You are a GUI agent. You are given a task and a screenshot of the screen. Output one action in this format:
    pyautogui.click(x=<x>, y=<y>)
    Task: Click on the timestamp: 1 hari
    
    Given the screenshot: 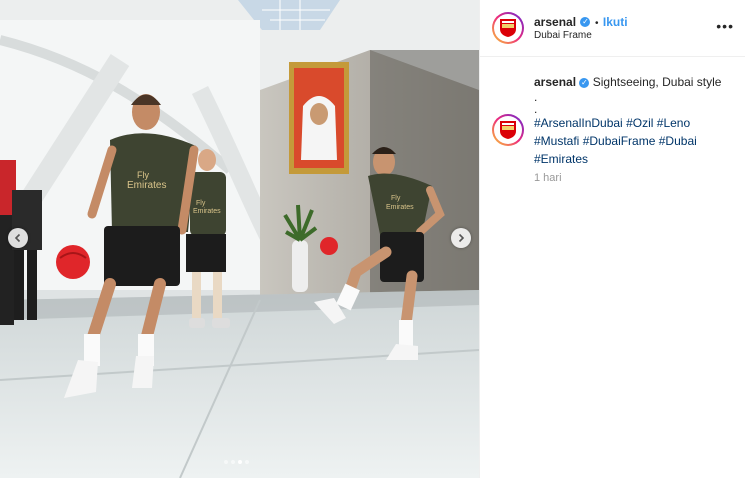 What is the action you would take?
    pyautogui.click(x=548, y=178)
    